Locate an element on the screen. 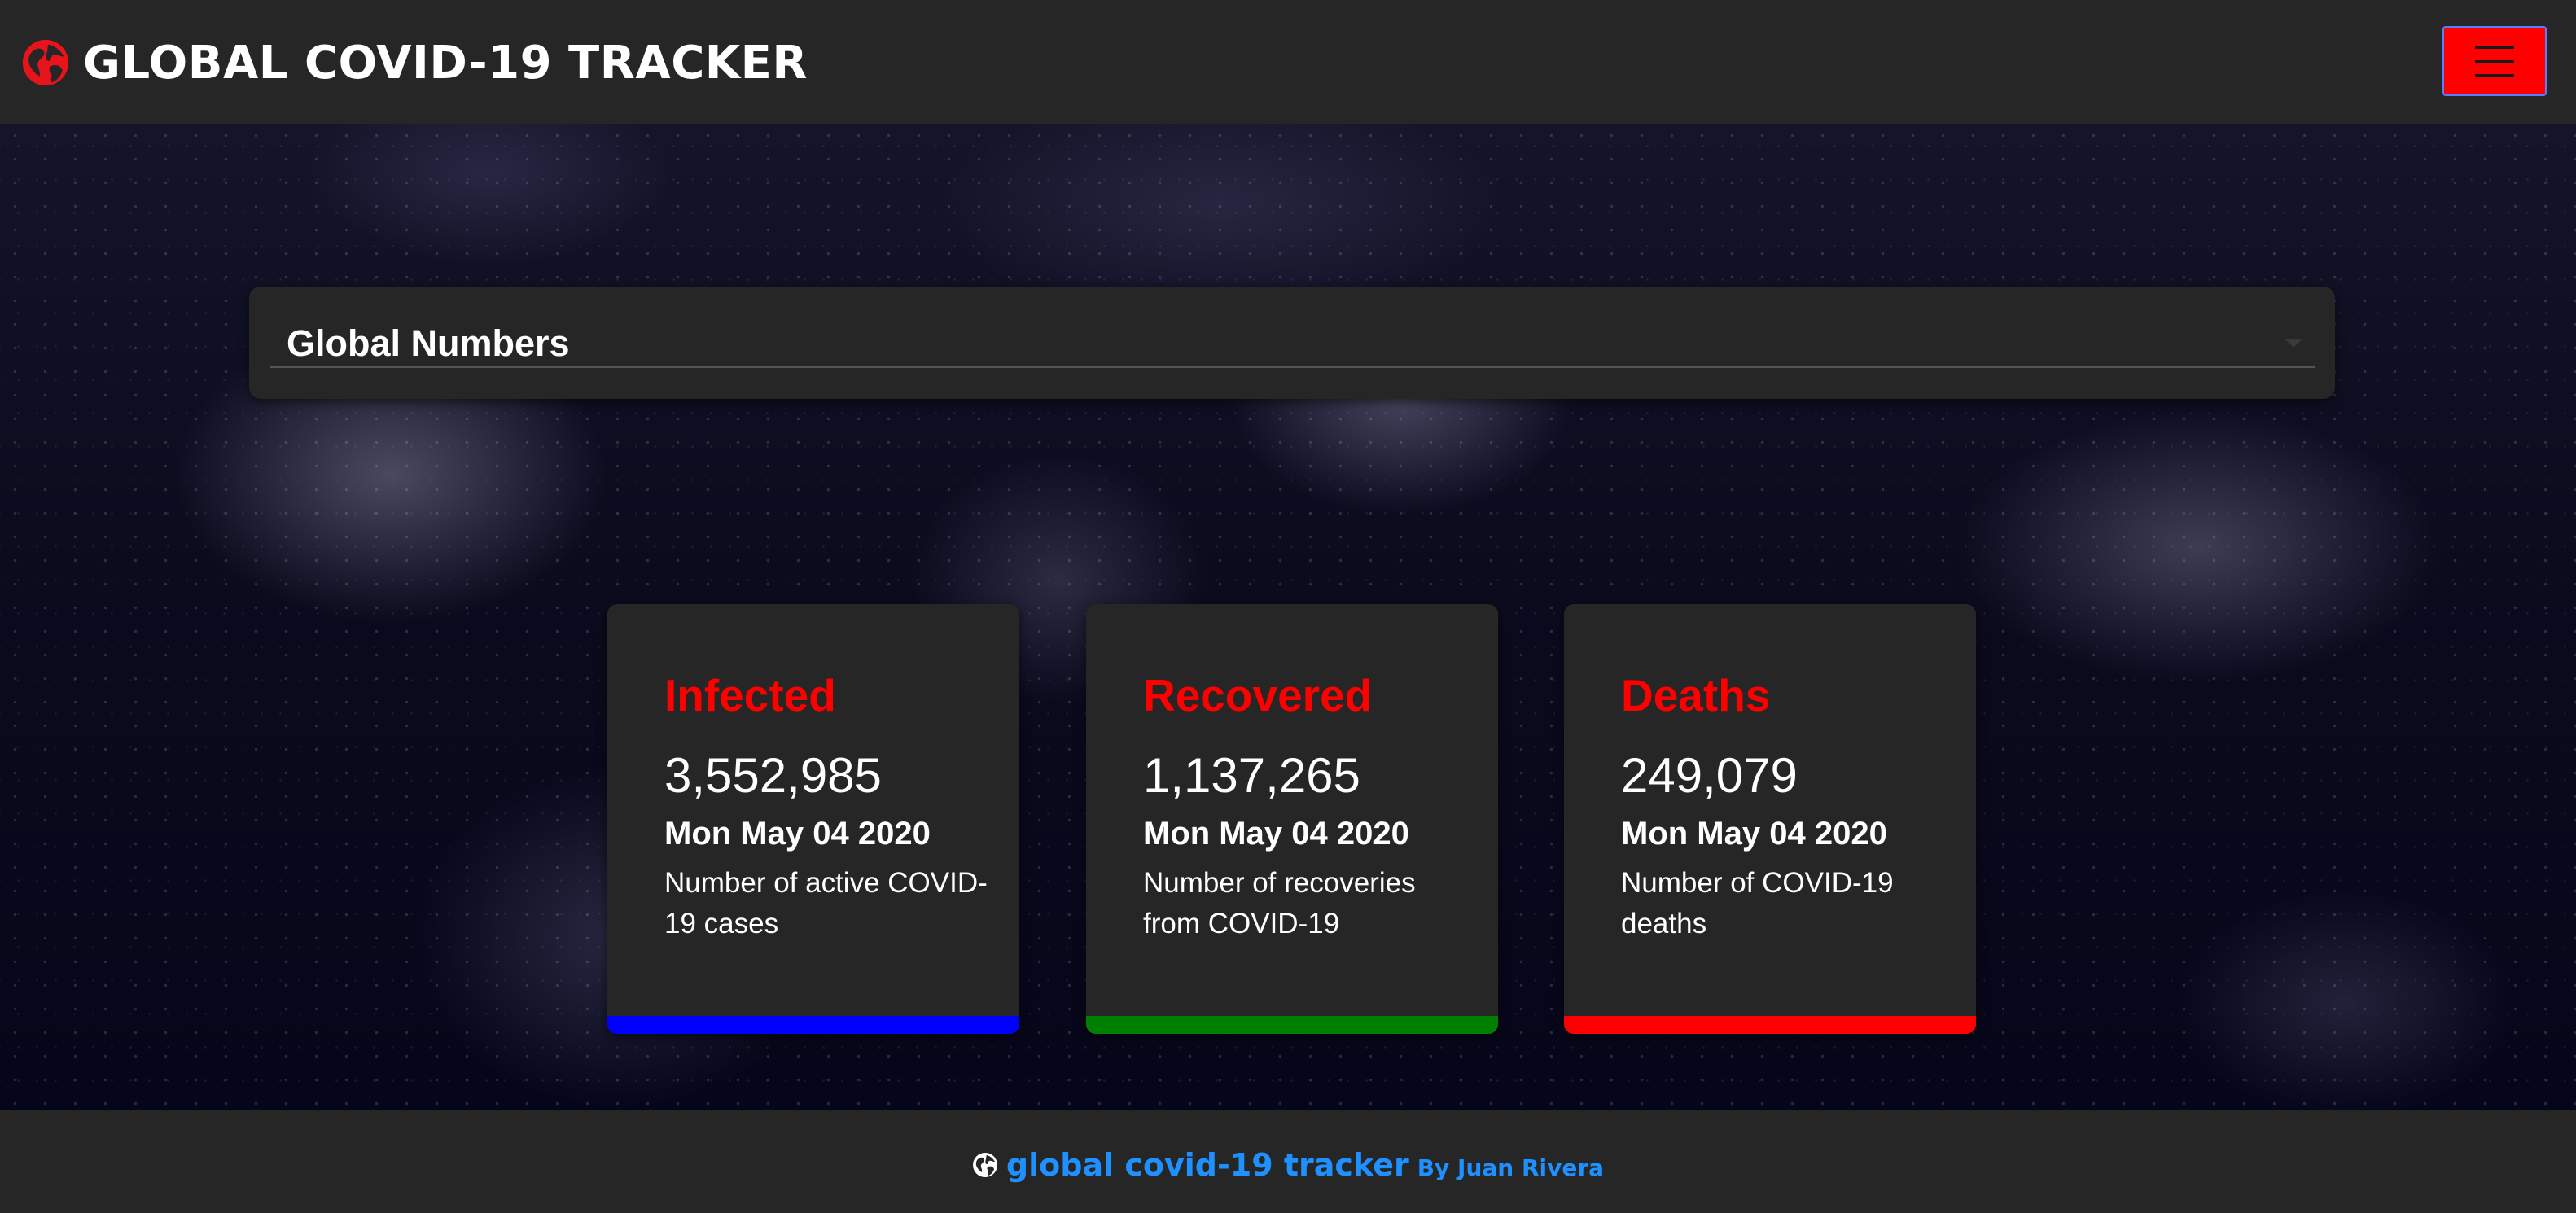 The image size is (2576, 1213). app-title: GLOBAL COVID-19 TRACKER is located at coordinates (445, 63).